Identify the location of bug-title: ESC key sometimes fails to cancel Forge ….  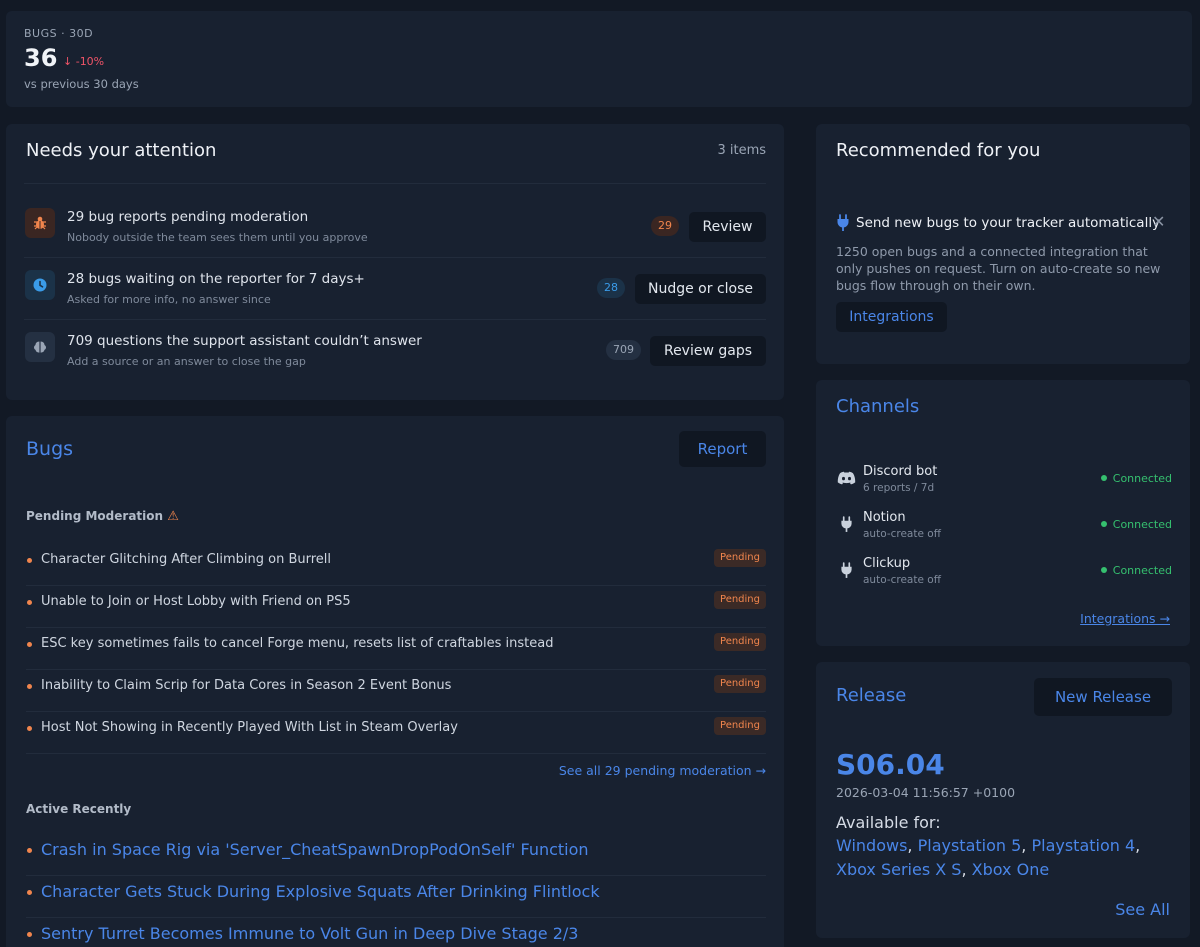
(297, 643).